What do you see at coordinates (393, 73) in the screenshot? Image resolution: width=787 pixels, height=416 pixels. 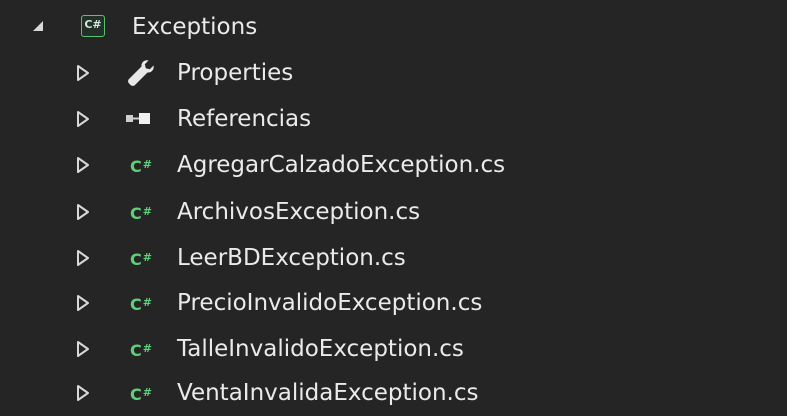 I see `tree-row-properties: Properties` at bounding box center [393, 73].